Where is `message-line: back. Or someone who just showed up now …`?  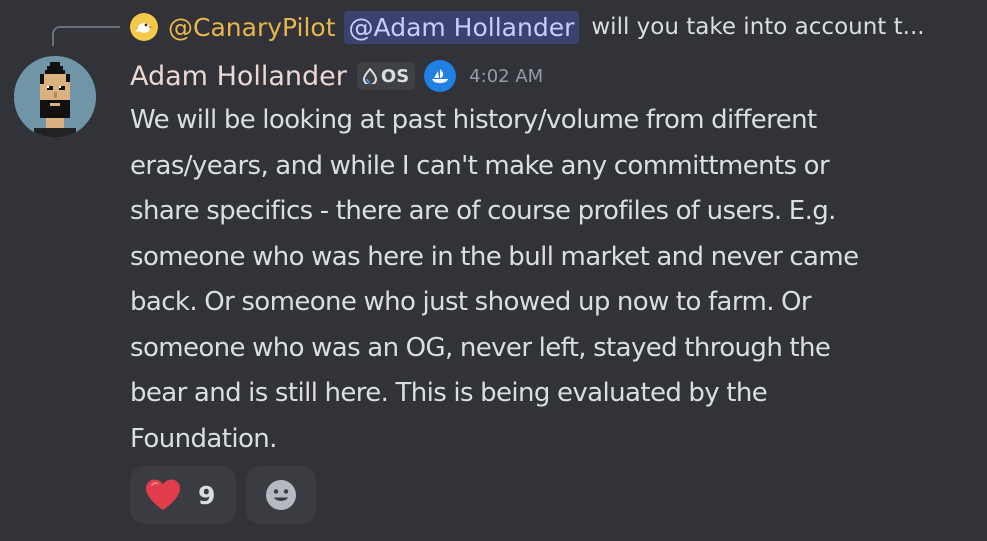 message-line: back. Or someone who just showed up now … is located at coordinates (471, 302).